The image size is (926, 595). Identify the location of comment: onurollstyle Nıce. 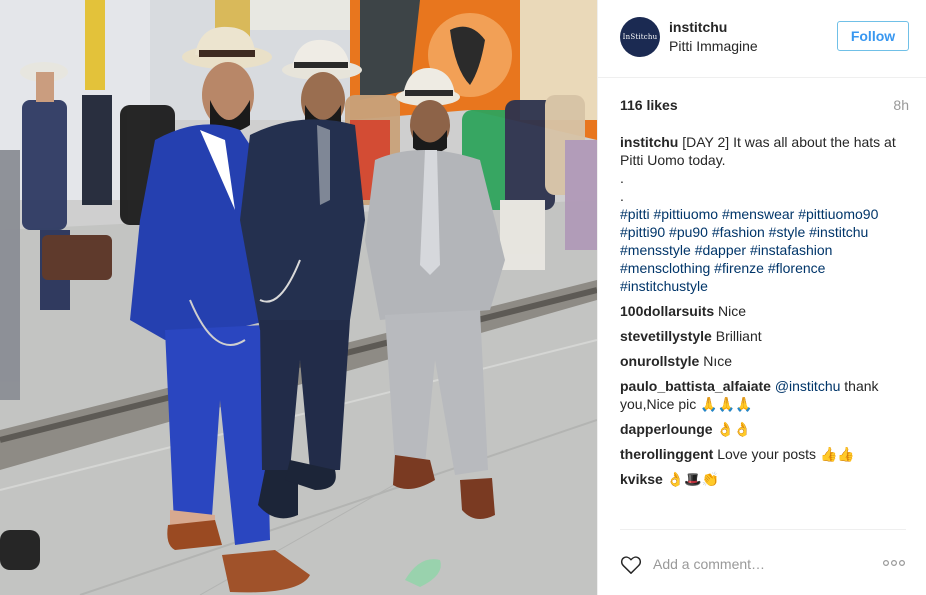
(766, 361).